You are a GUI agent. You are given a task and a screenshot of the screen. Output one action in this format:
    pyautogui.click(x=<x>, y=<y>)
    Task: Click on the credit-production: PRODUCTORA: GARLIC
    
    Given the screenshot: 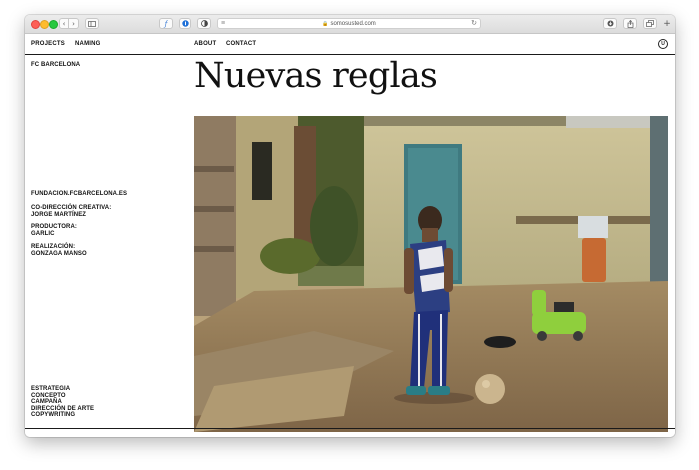 What is the action you would take?
    pyautogui.click(x=54, y=230)
    